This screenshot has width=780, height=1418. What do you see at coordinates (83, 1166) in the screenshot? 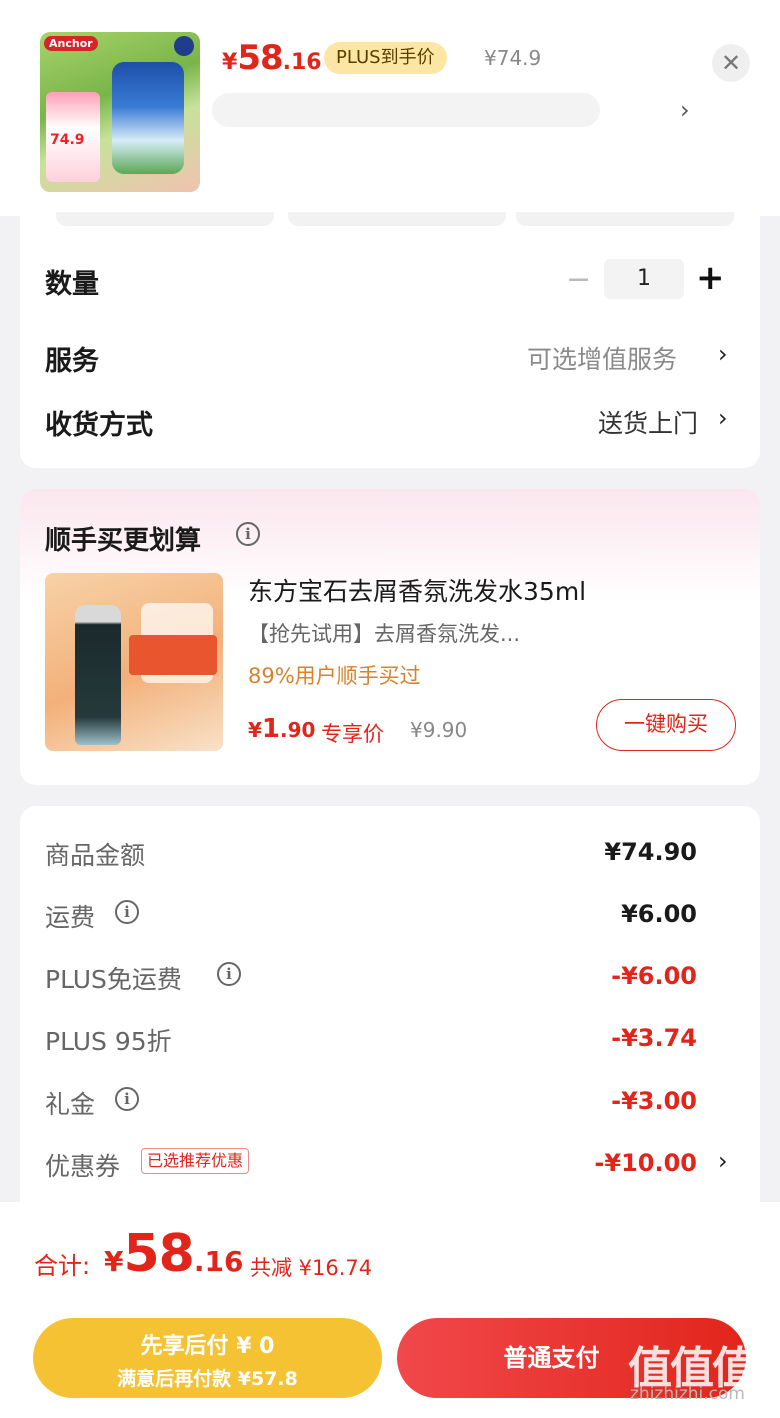
I see `cost-row-label: 优惠券` at bounding box center [83, 1166].